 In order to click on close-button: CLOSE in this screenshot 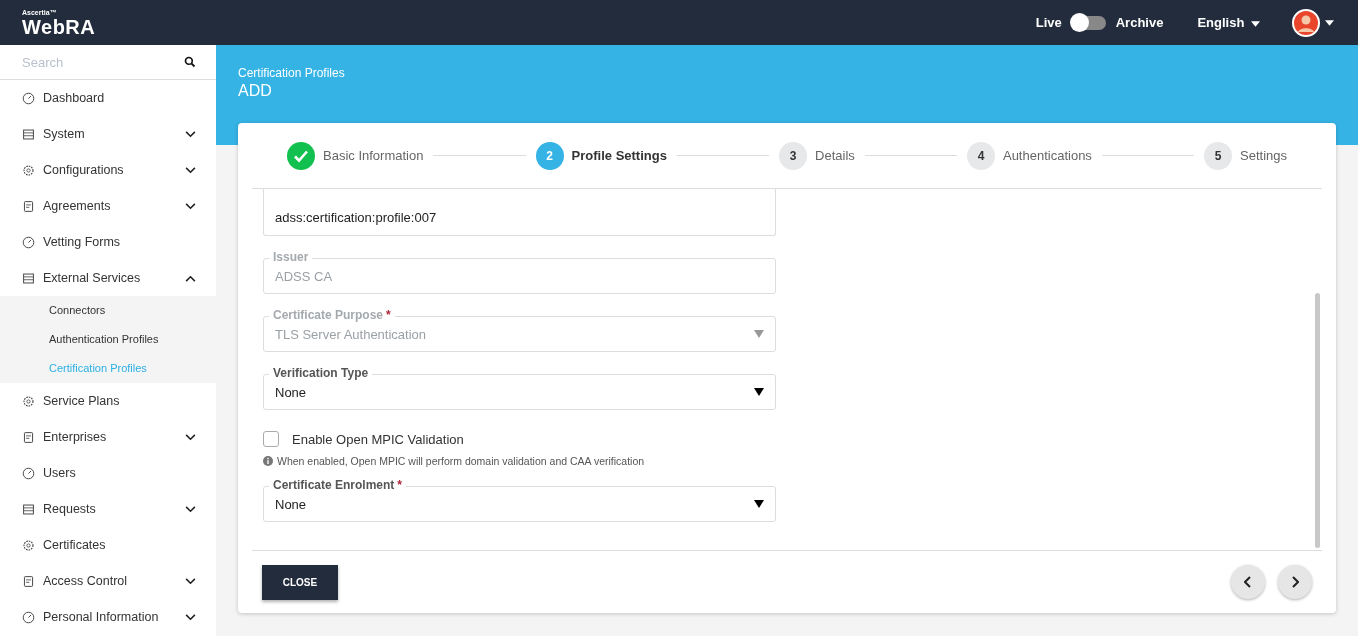, I will do `click(300, 582)`.